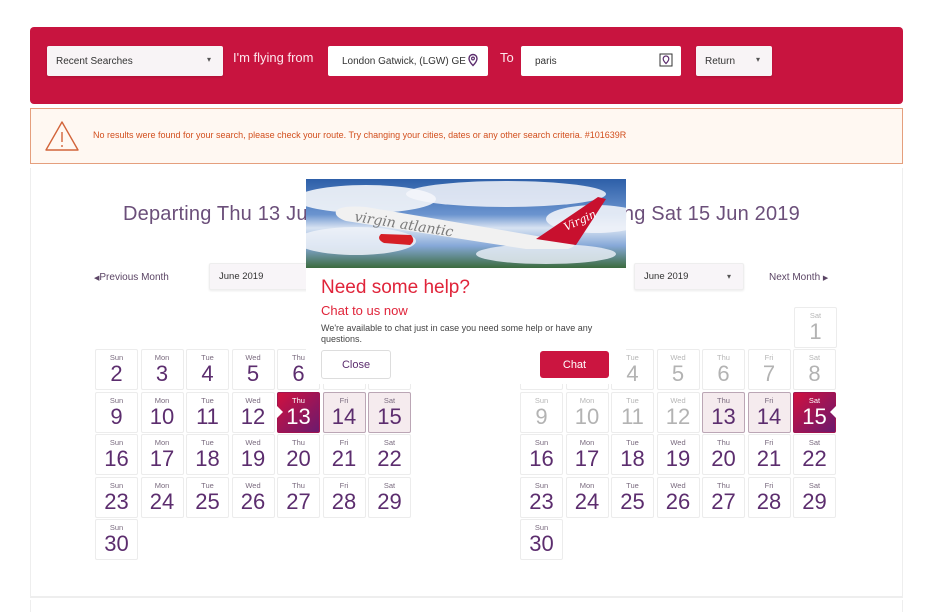 This screenshot has height=612, width=939. I want to click on trip-type-dropdown: Return ▾, so click(734, 61).